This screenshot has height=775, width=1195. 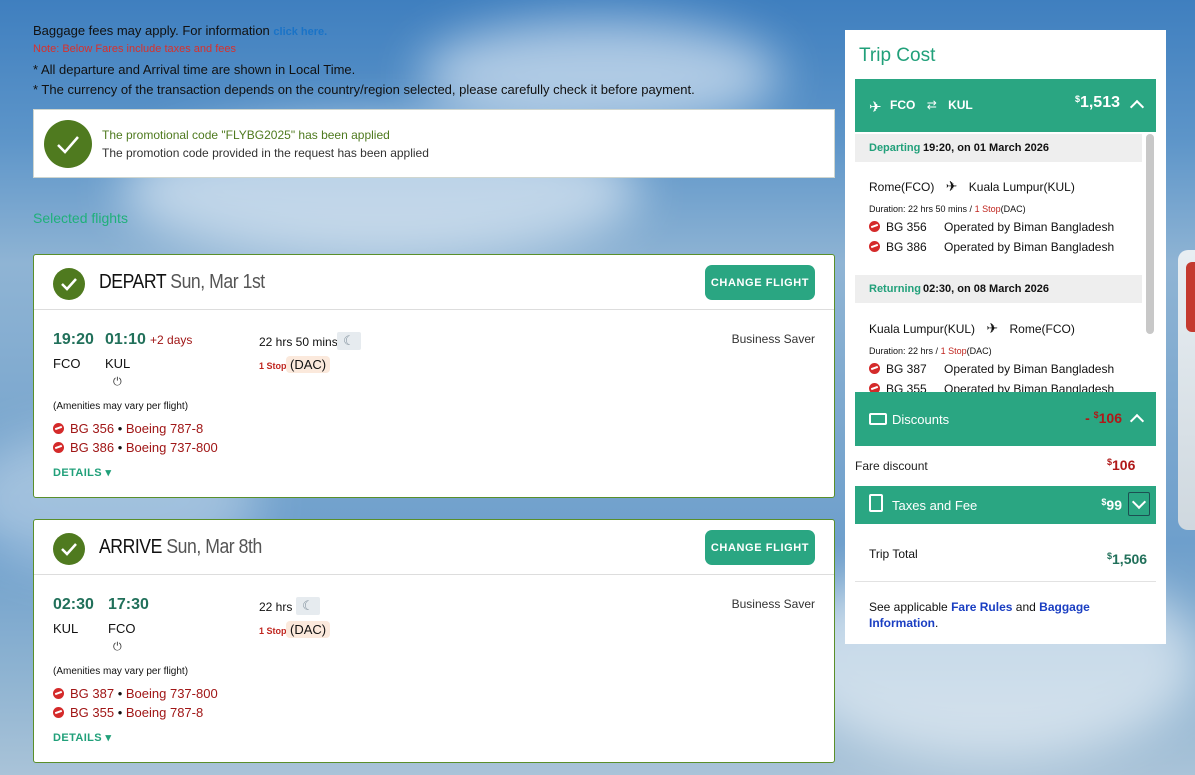 I want to click on panel-segment-row: BG 387 Operated by Biman Bangladesh, so click(x=991, y=369).